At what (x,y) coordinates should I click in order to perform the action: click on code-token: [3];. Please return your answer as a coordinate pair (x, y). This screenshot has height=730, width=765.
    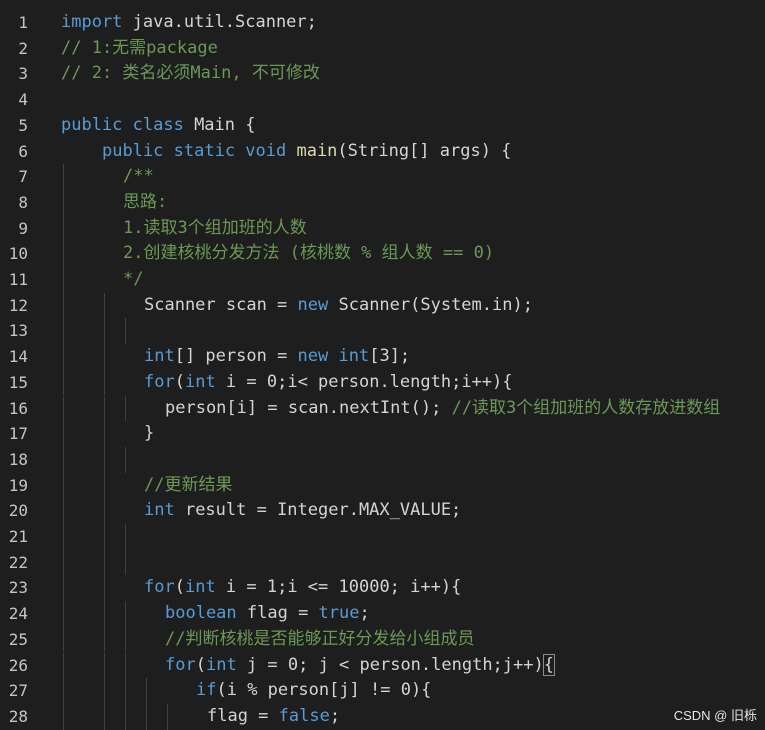
    Looking at the image, I should click on (390, 356).